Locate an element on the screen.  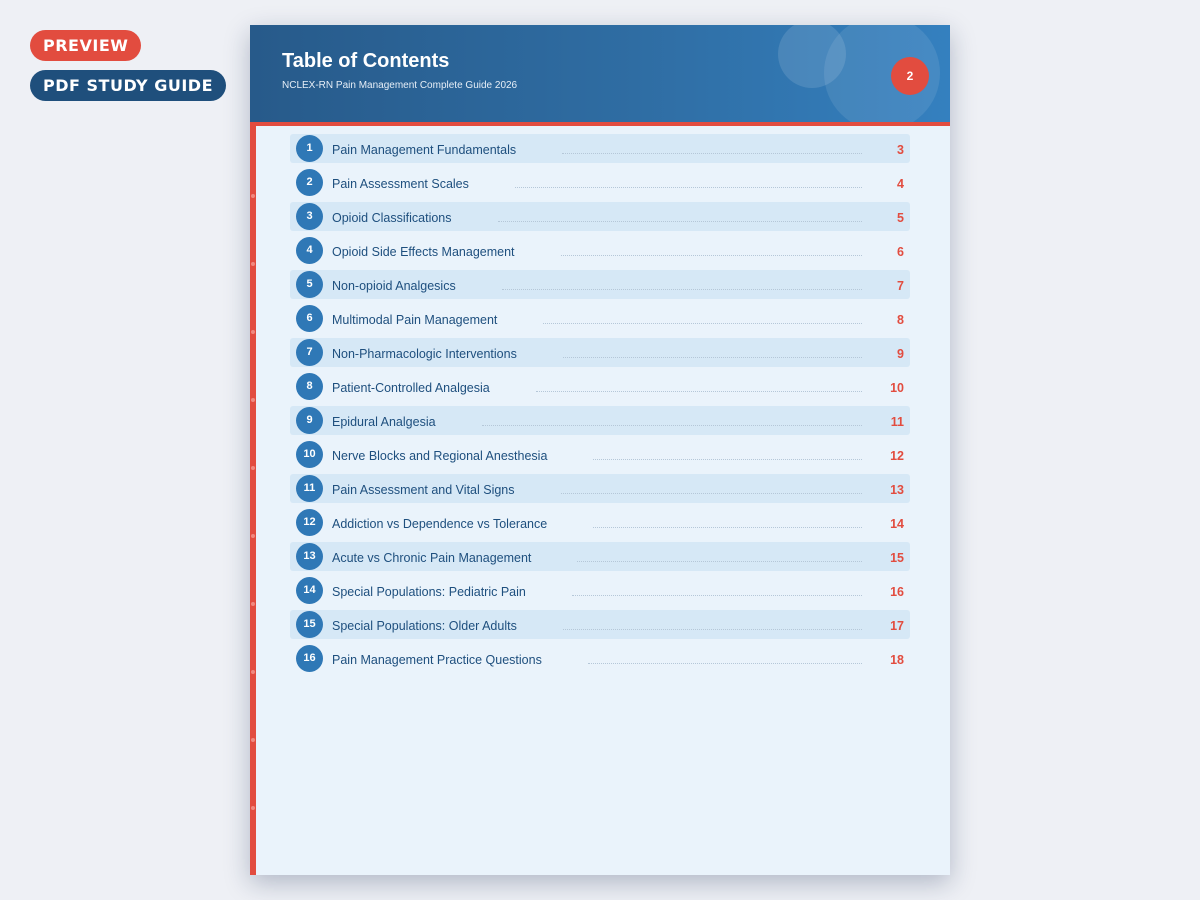
toc-entry: 4 Opioid Side Effects Management 6 is located at coordinates (600, 250).